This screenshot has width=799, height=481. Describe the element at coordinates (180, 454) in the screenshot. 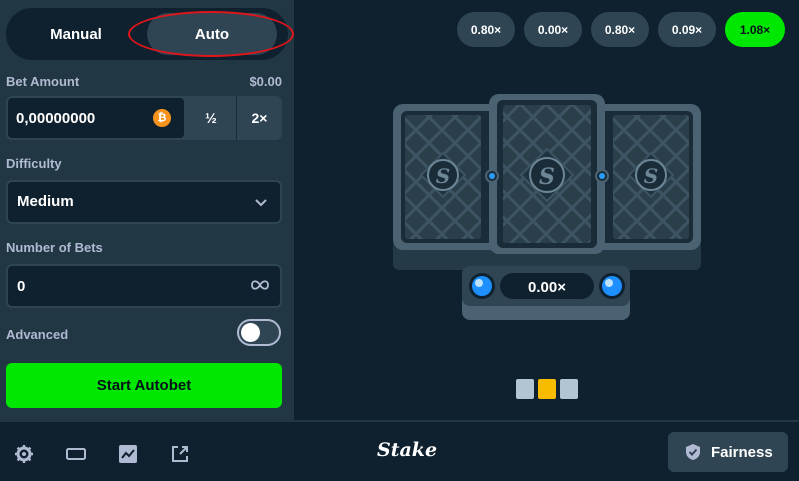

I see `popout-icon` at that location.